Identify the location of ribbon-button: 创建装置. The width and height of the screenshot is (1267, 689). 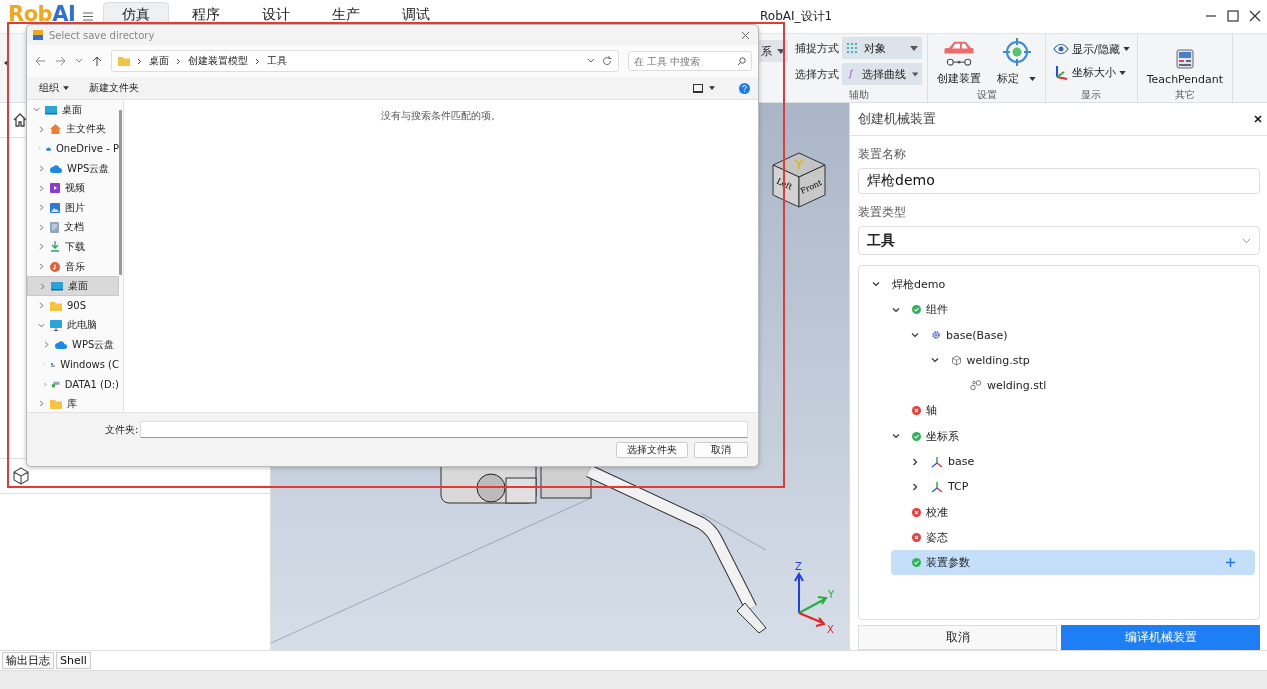
(959, 61).